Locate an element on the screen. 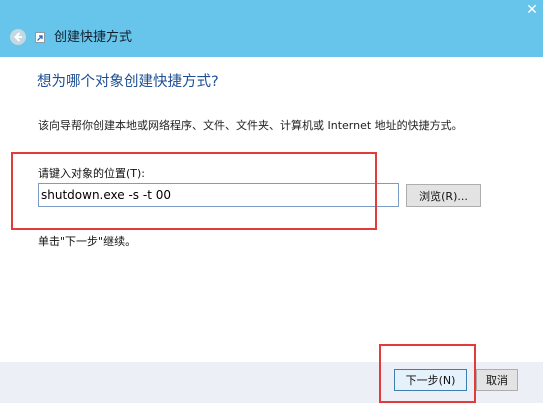  title-bar: ✕ 创建快捷方式 is located at coordinates (271, 28).